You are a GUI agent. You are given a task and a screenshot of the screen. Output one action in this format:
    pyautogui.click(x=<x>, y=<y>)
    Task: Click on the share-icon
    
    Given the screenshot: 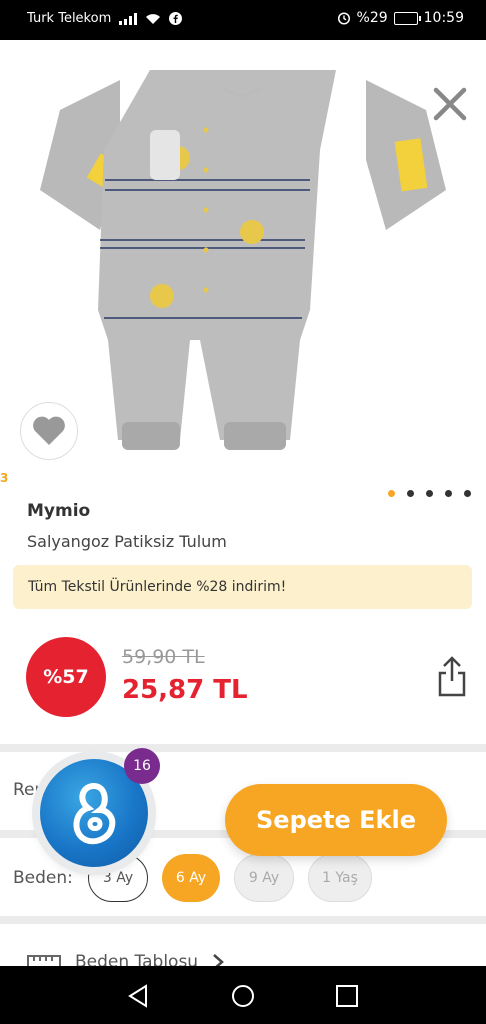 What is the action you would take?
    pyautogui.click(x=452, y=677)
    